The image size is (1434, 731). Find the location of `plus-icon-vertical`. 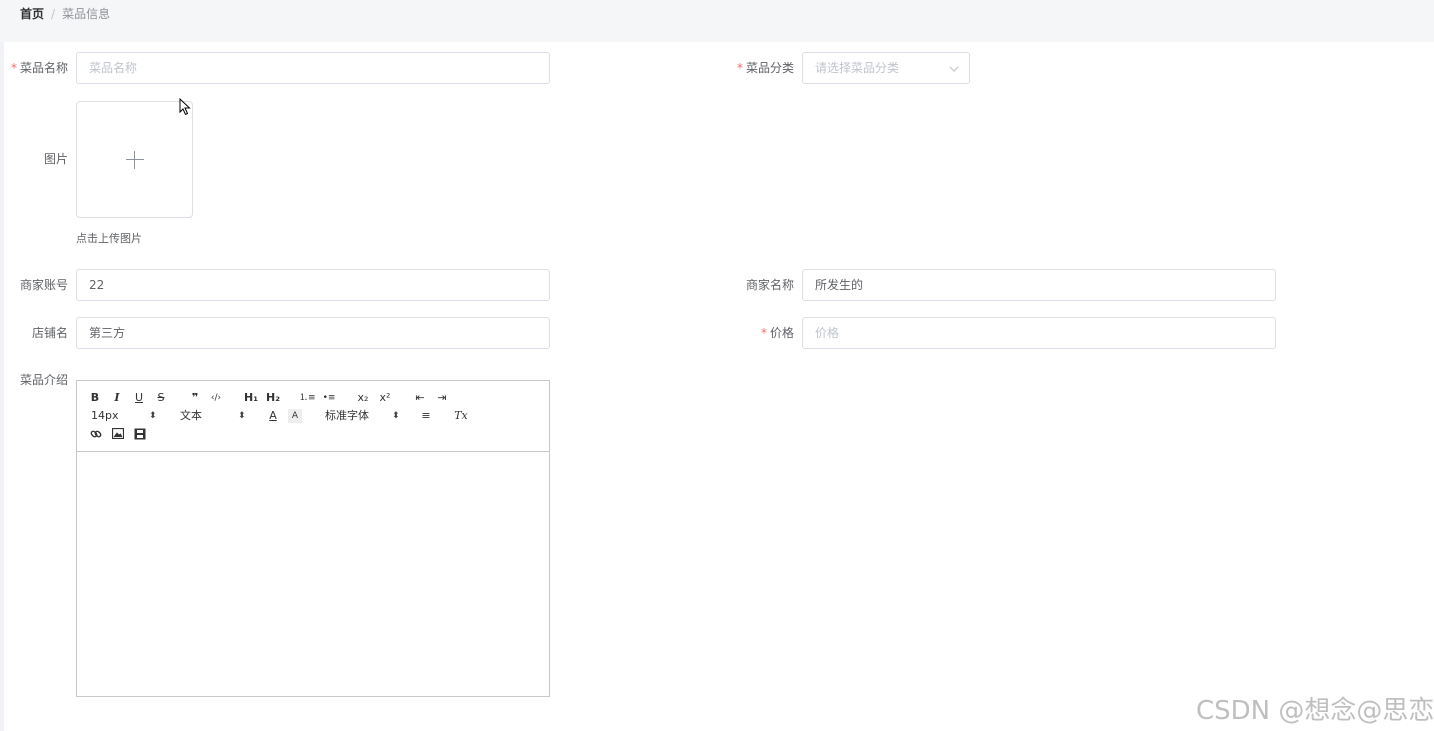

plus-icon-vertical is located at coordinates (134, 160).